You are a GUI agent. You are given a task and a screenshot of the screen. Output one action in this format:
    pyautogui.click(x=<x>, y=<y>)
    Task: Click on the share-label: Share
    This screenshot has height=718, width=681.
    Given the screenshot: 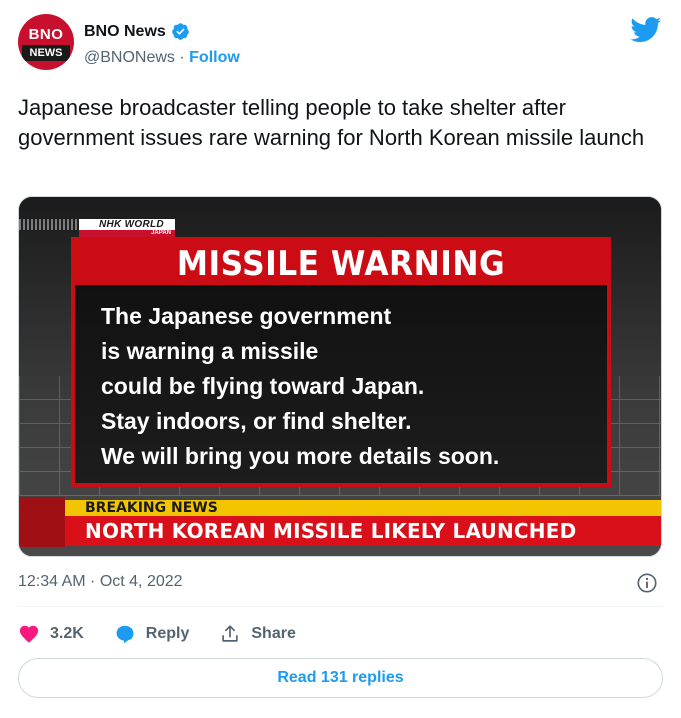 What is the action you would take?
    pyautogui.click(x=273, y=633)
    